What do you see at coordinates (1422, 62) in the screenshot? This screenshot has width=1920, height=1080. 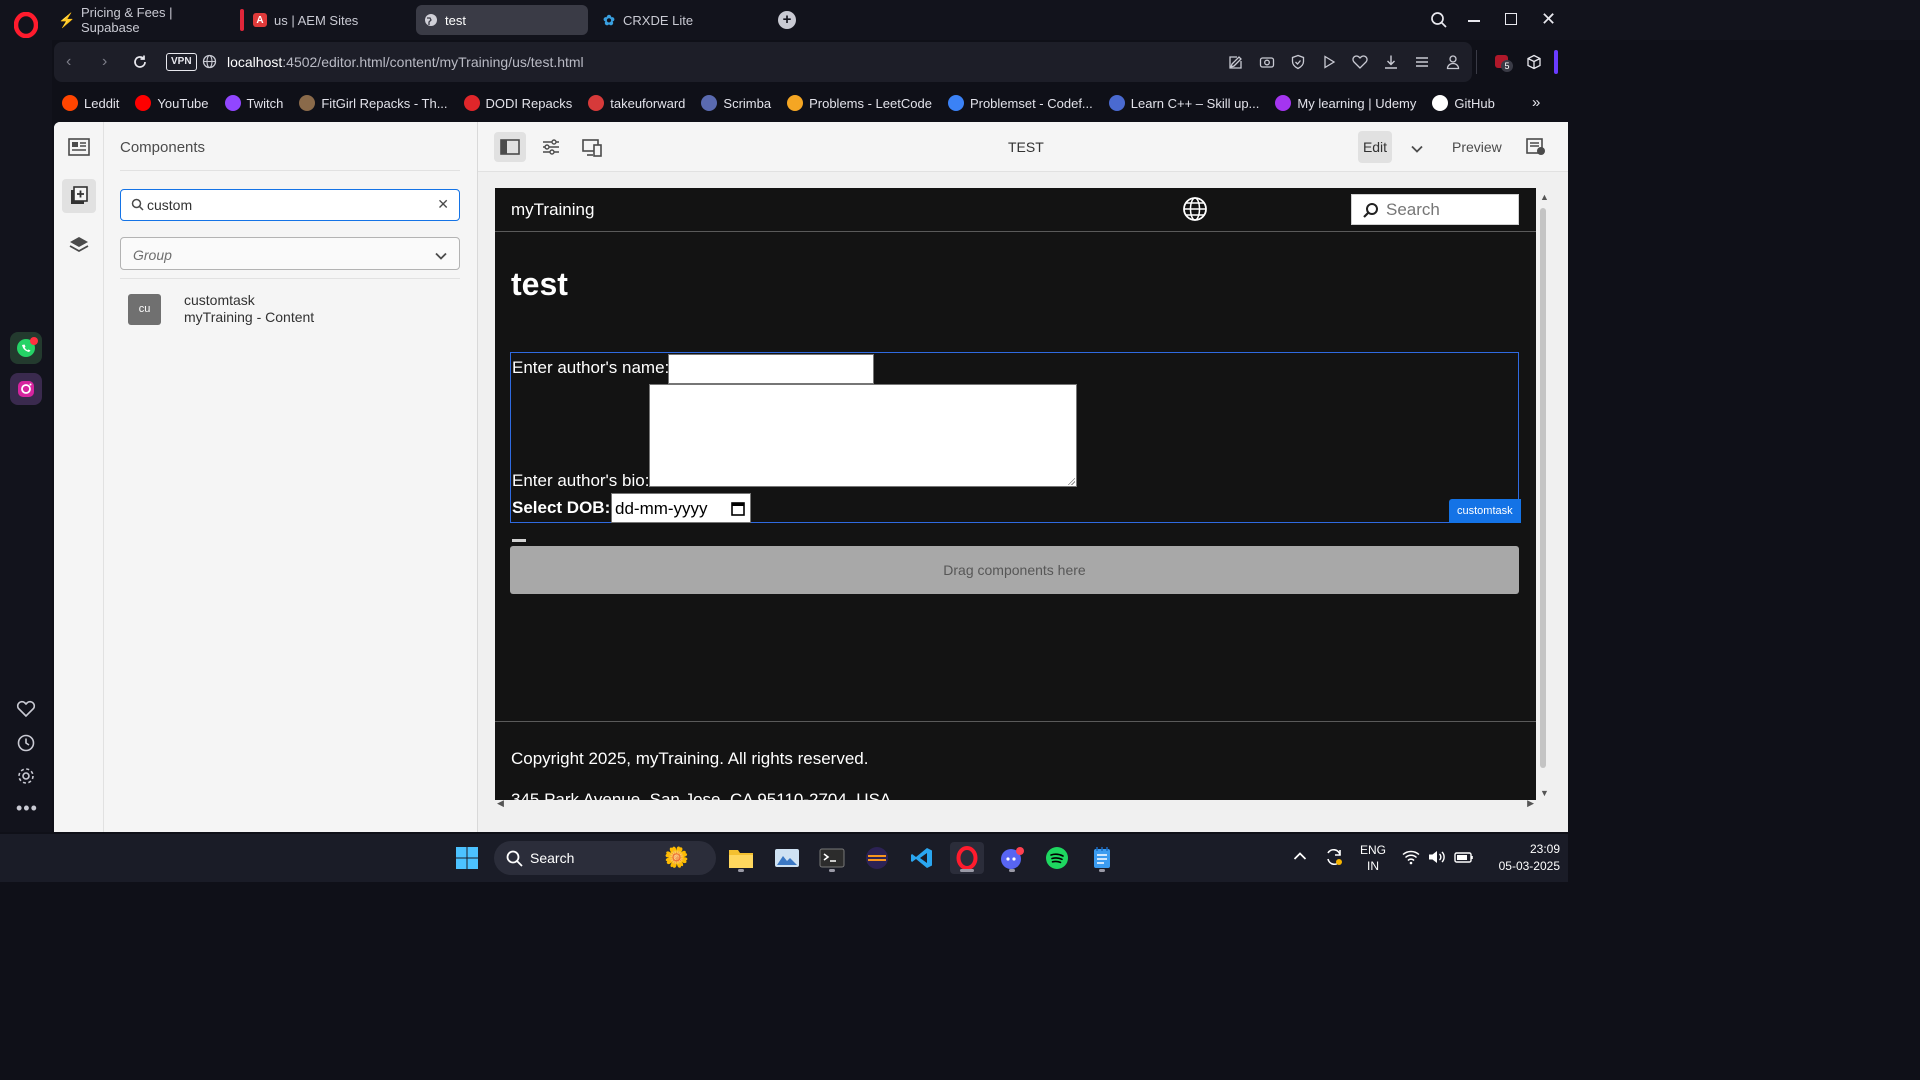 I see `easy-setup-icon` at bounding box center [1422, 62].